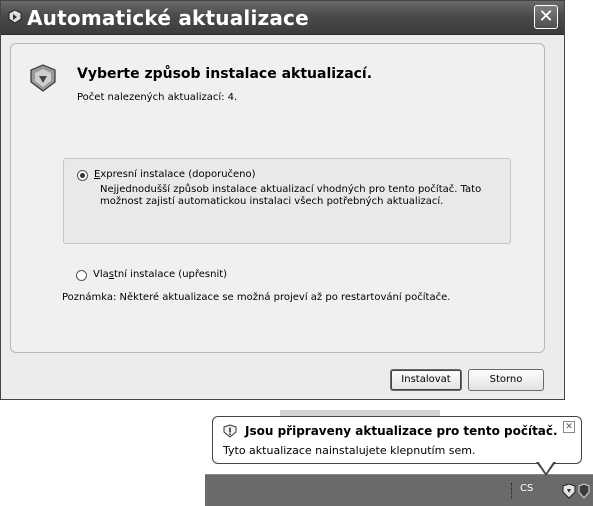  Describe the element at coordinates (230, 431) in the screenshot. I see `shield-warning-icon` at that location.